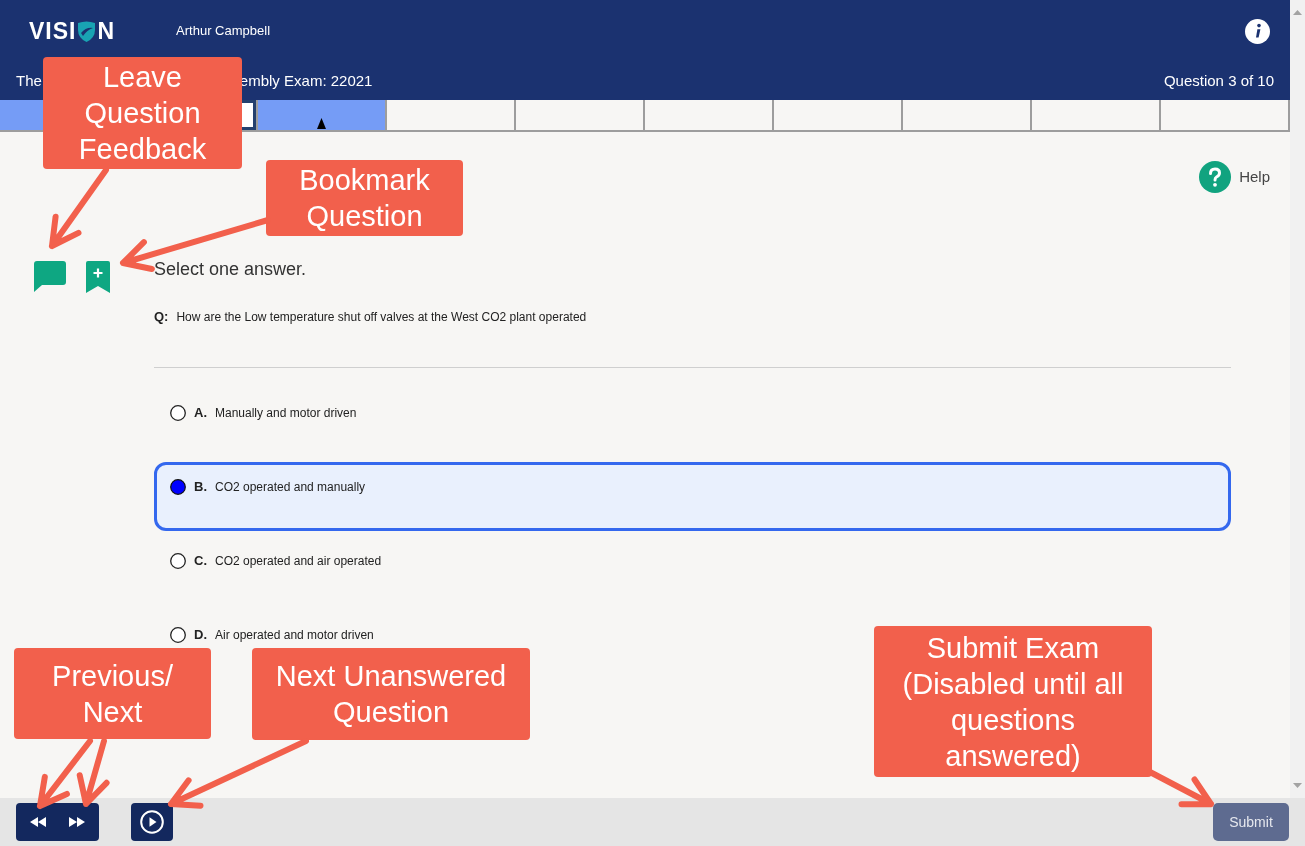  What do you see at coordinates (1297, 12) in the screenshot?
I see `scroll-up-arrow-icon` at bounding box center [1297, 12].